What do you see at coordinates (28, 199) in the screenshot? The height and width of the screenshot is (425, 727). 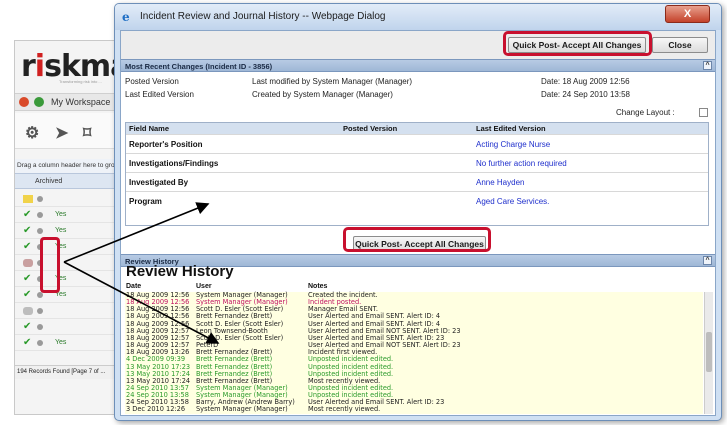 I see `yellow-status-icon` at bounding box center [28, 199].